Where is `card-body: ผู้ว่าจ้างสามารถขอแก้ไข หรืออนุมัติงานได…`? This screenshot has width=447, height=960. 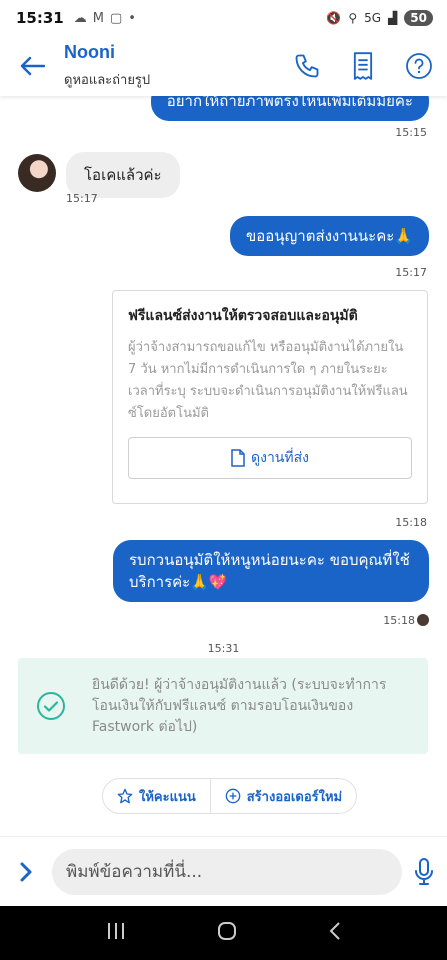
card-body: ผู้ว่าจ้างสามารถขอแก้ไข หรืออนุมัติงานได… is located at coordinates (268, 380).